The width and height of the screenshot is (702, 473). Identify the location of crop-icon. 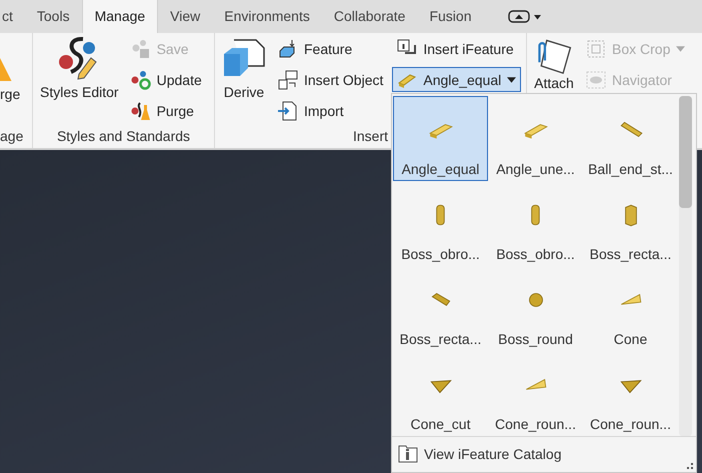
(596, 48).